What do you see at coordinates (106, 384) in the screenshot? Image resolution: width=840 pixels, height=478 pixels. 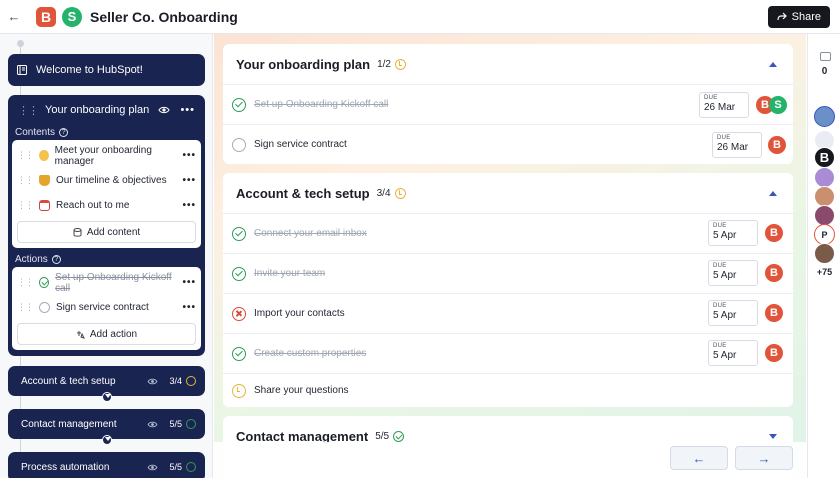 I see `sidebar-item-account-tech-setup: Account & tech setup 3/4` at bounding box center [106, 384].